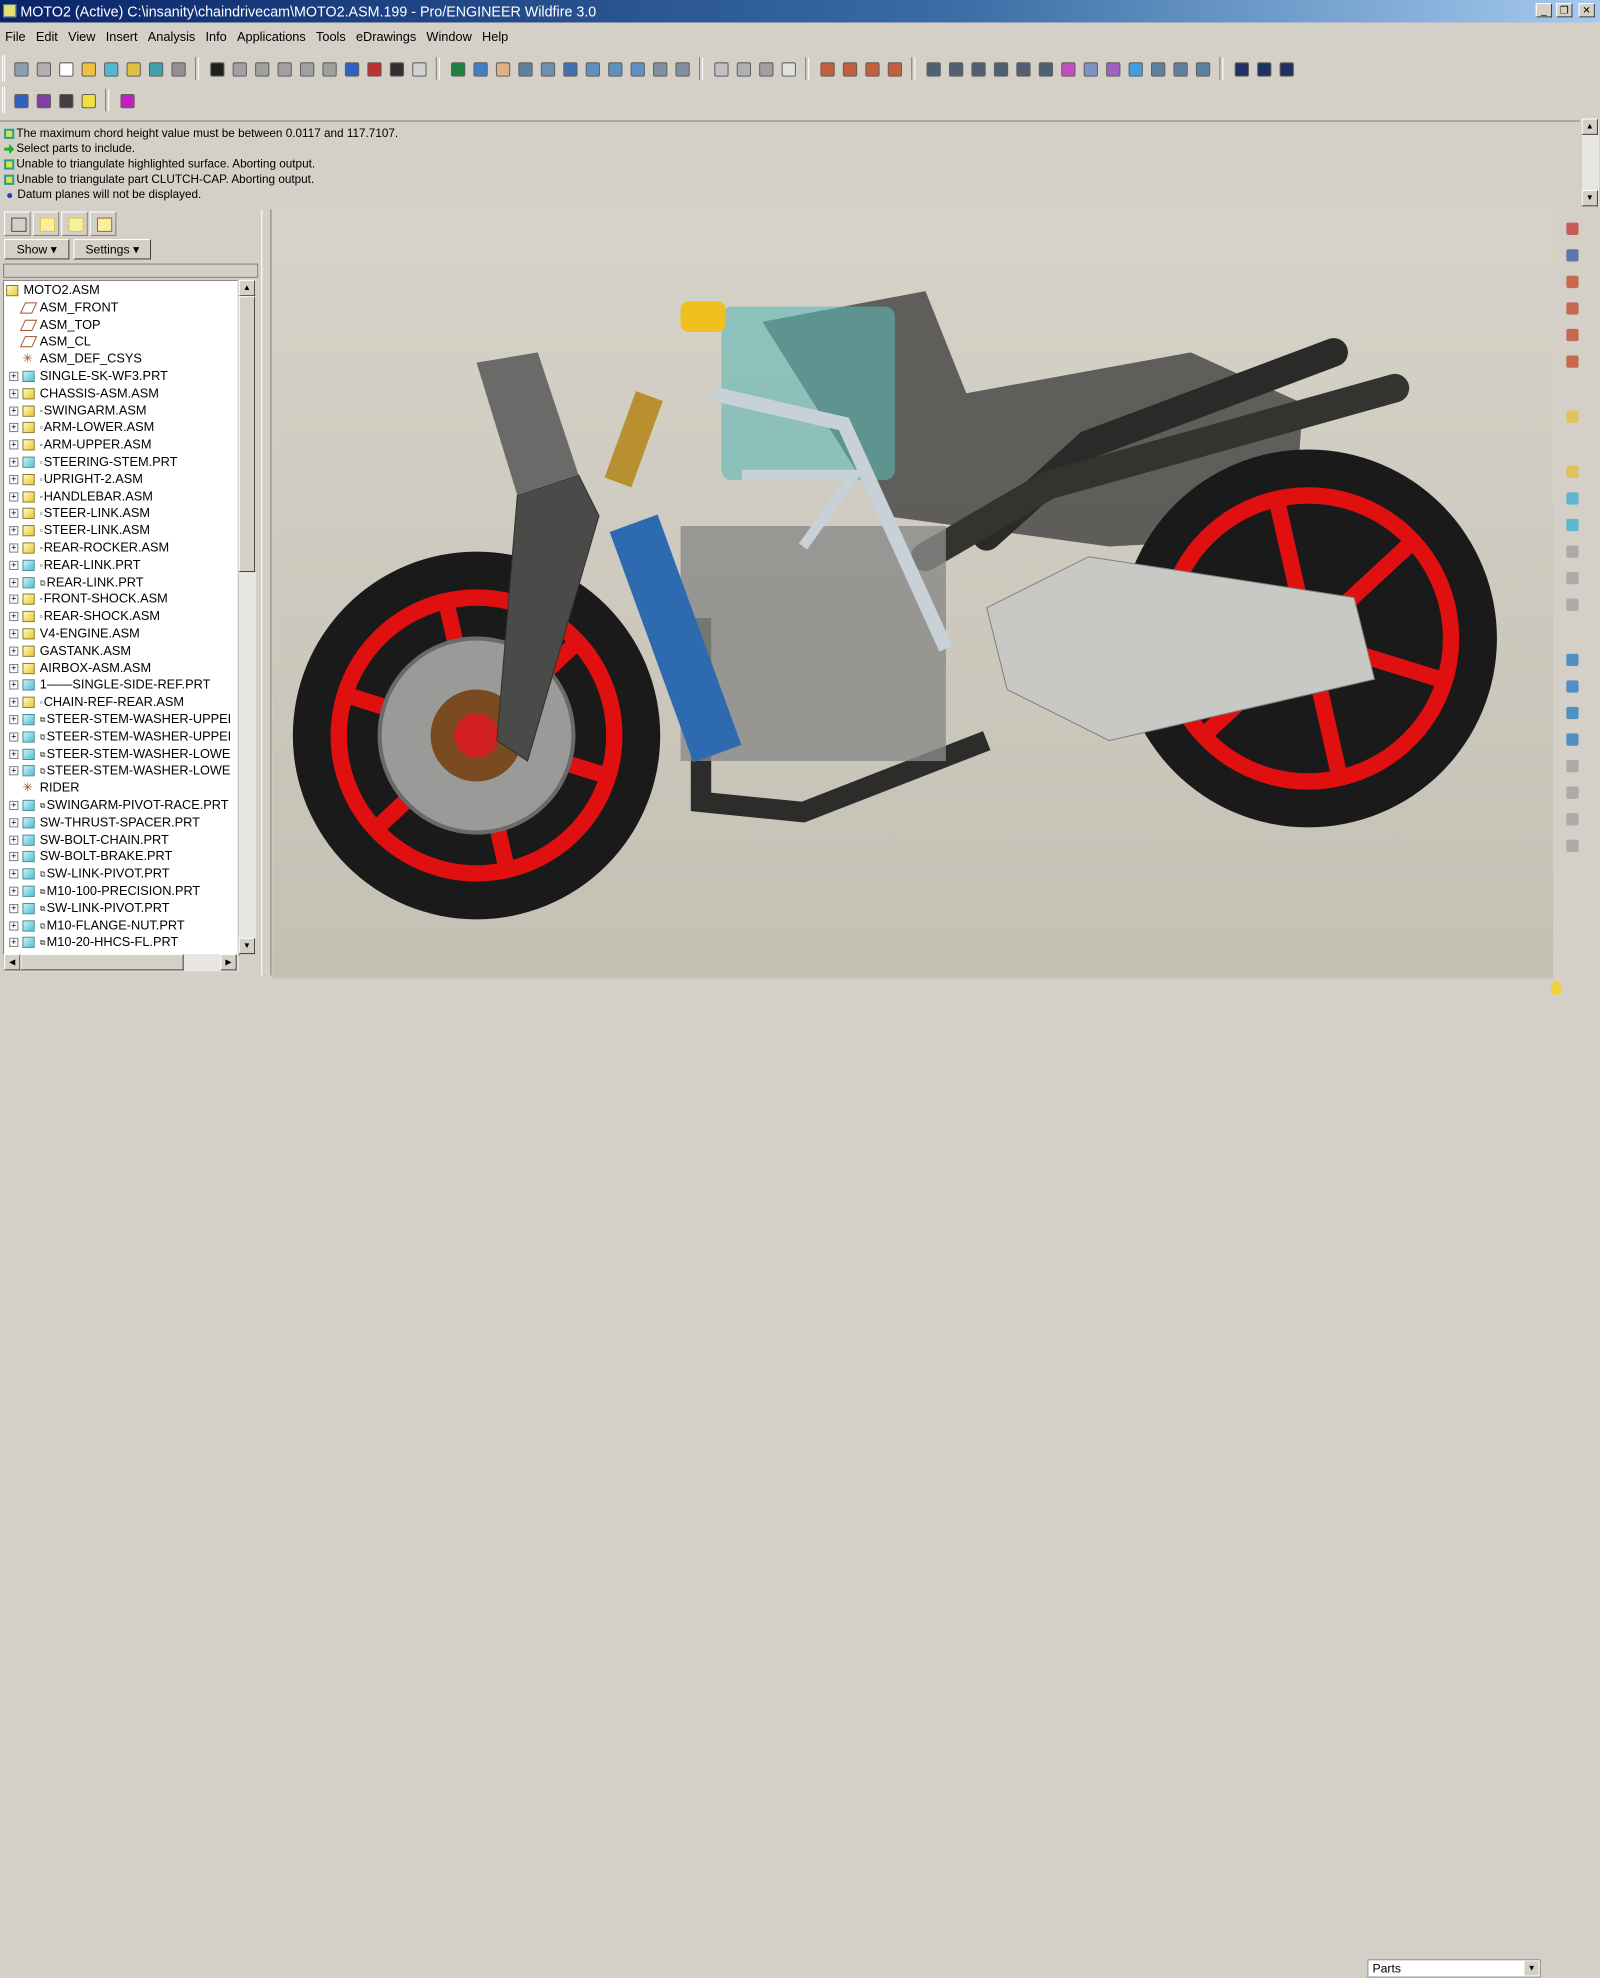 This screenshot has width=1600, height=1978. I want to click on tree-item: + V4-ENGINE.ASM, so click(72, 633).